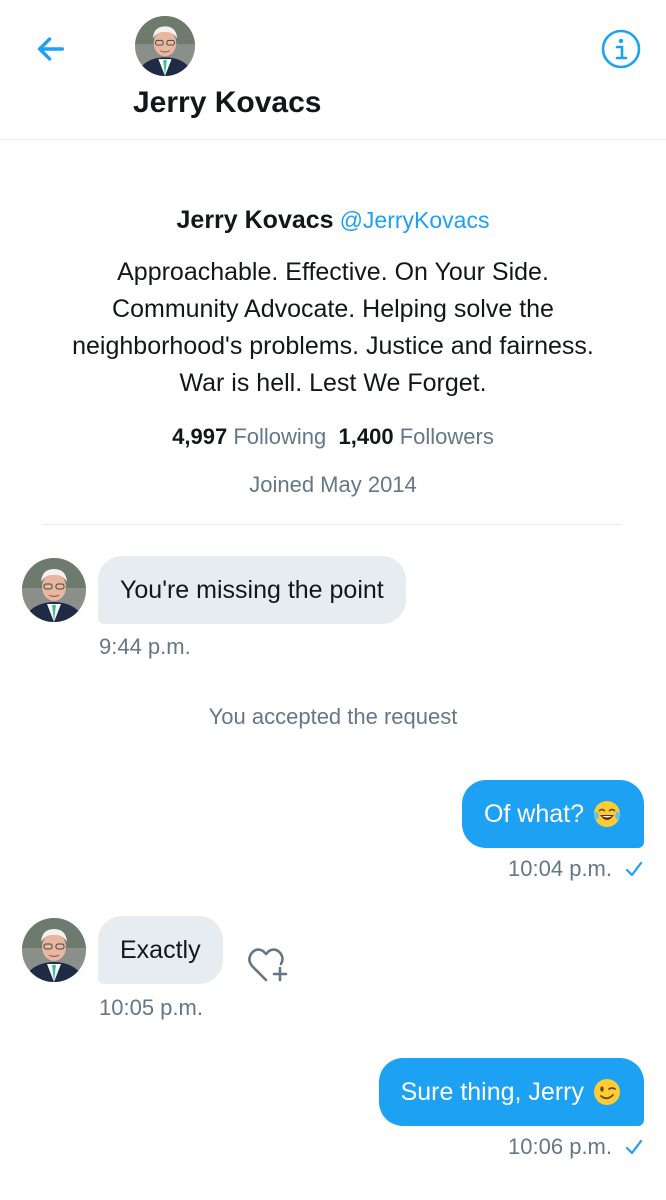 This screenshot has width=666, height=1200. I want to click on profile-nameline: Jerry Kovacs @JerryKovacs, so click(333, 220).